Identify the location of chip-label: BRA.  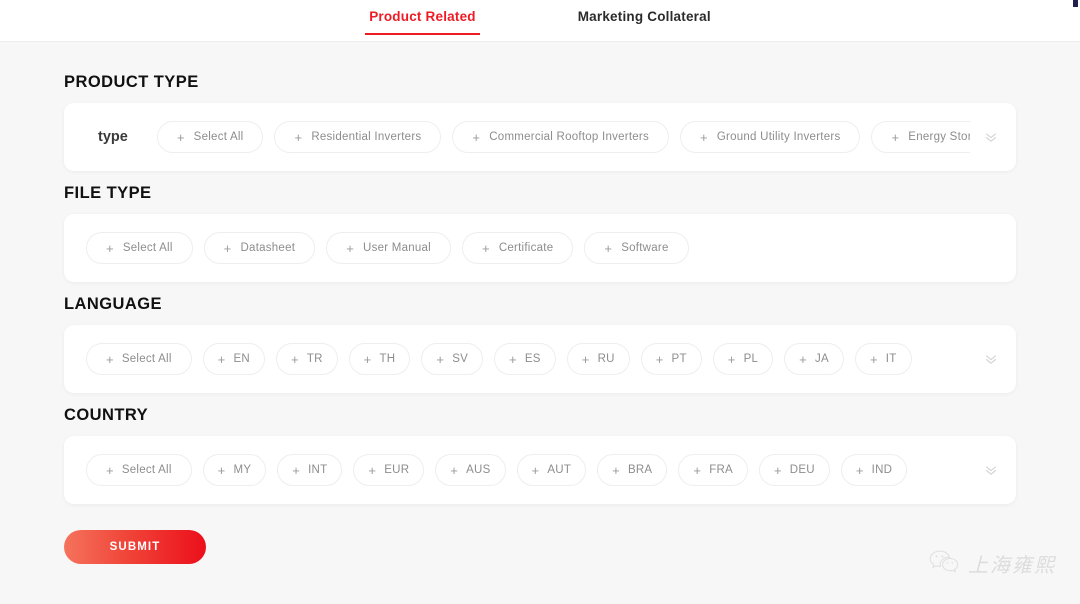
(640, 470).